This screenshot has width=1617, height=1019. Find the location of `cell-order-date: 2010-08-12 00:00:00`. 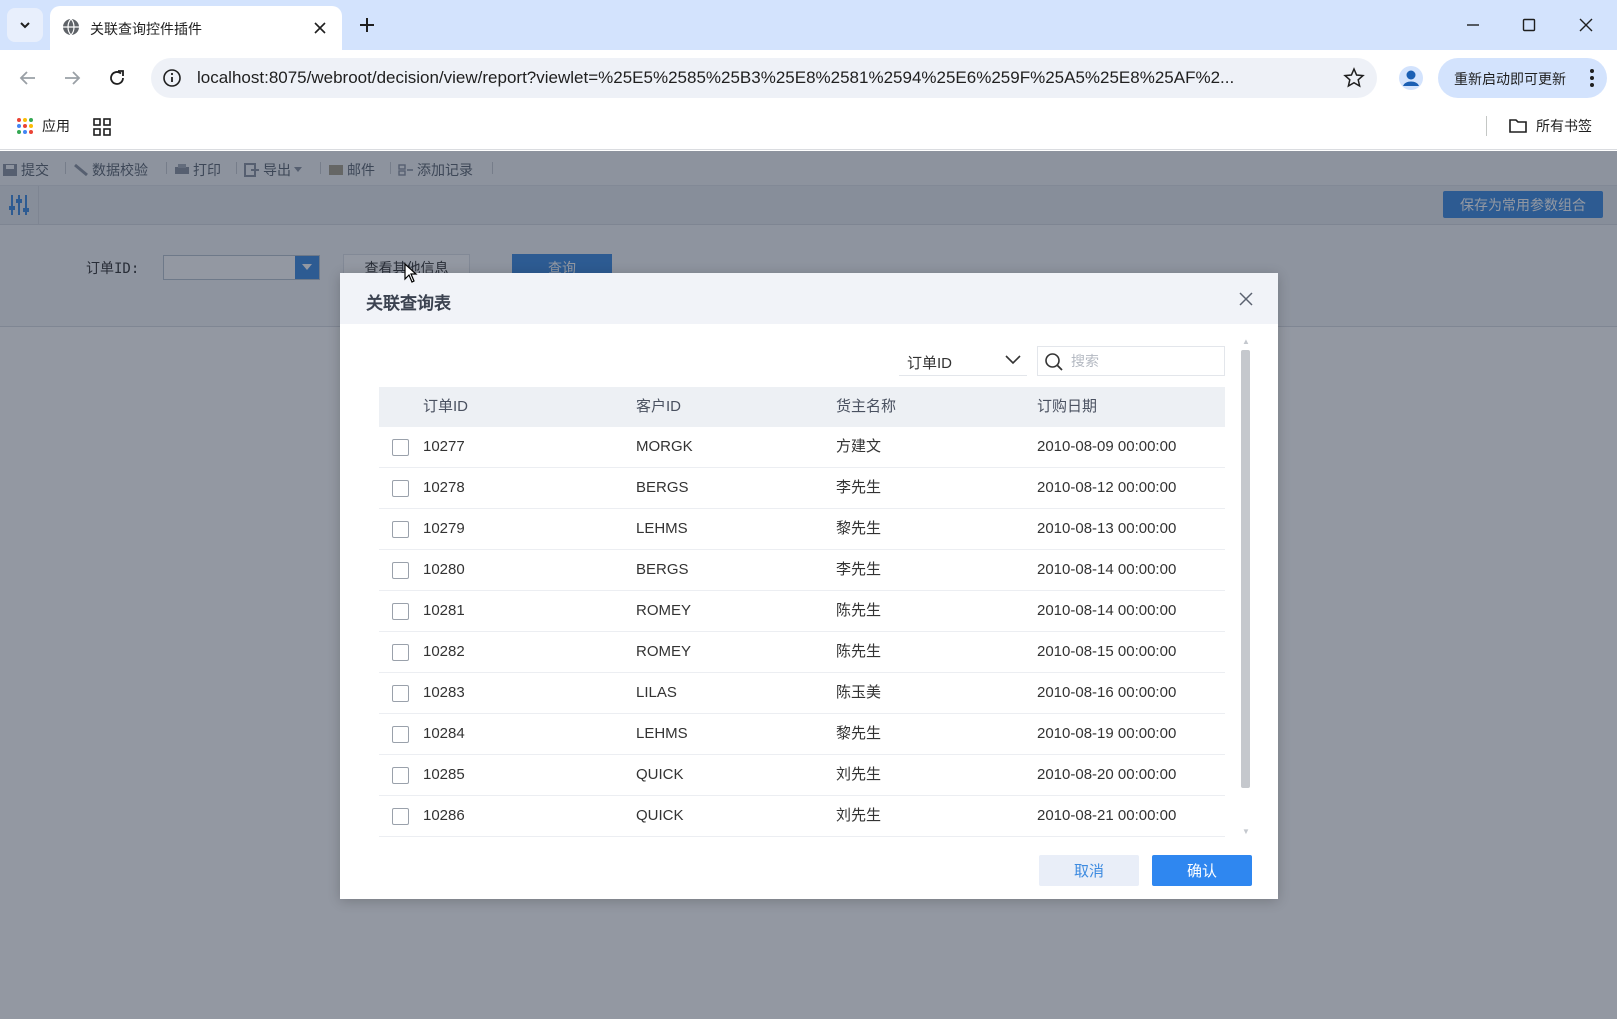

cell-order-date: 2010-08-12 00:00:00 is located at coordinates (1107, 487).